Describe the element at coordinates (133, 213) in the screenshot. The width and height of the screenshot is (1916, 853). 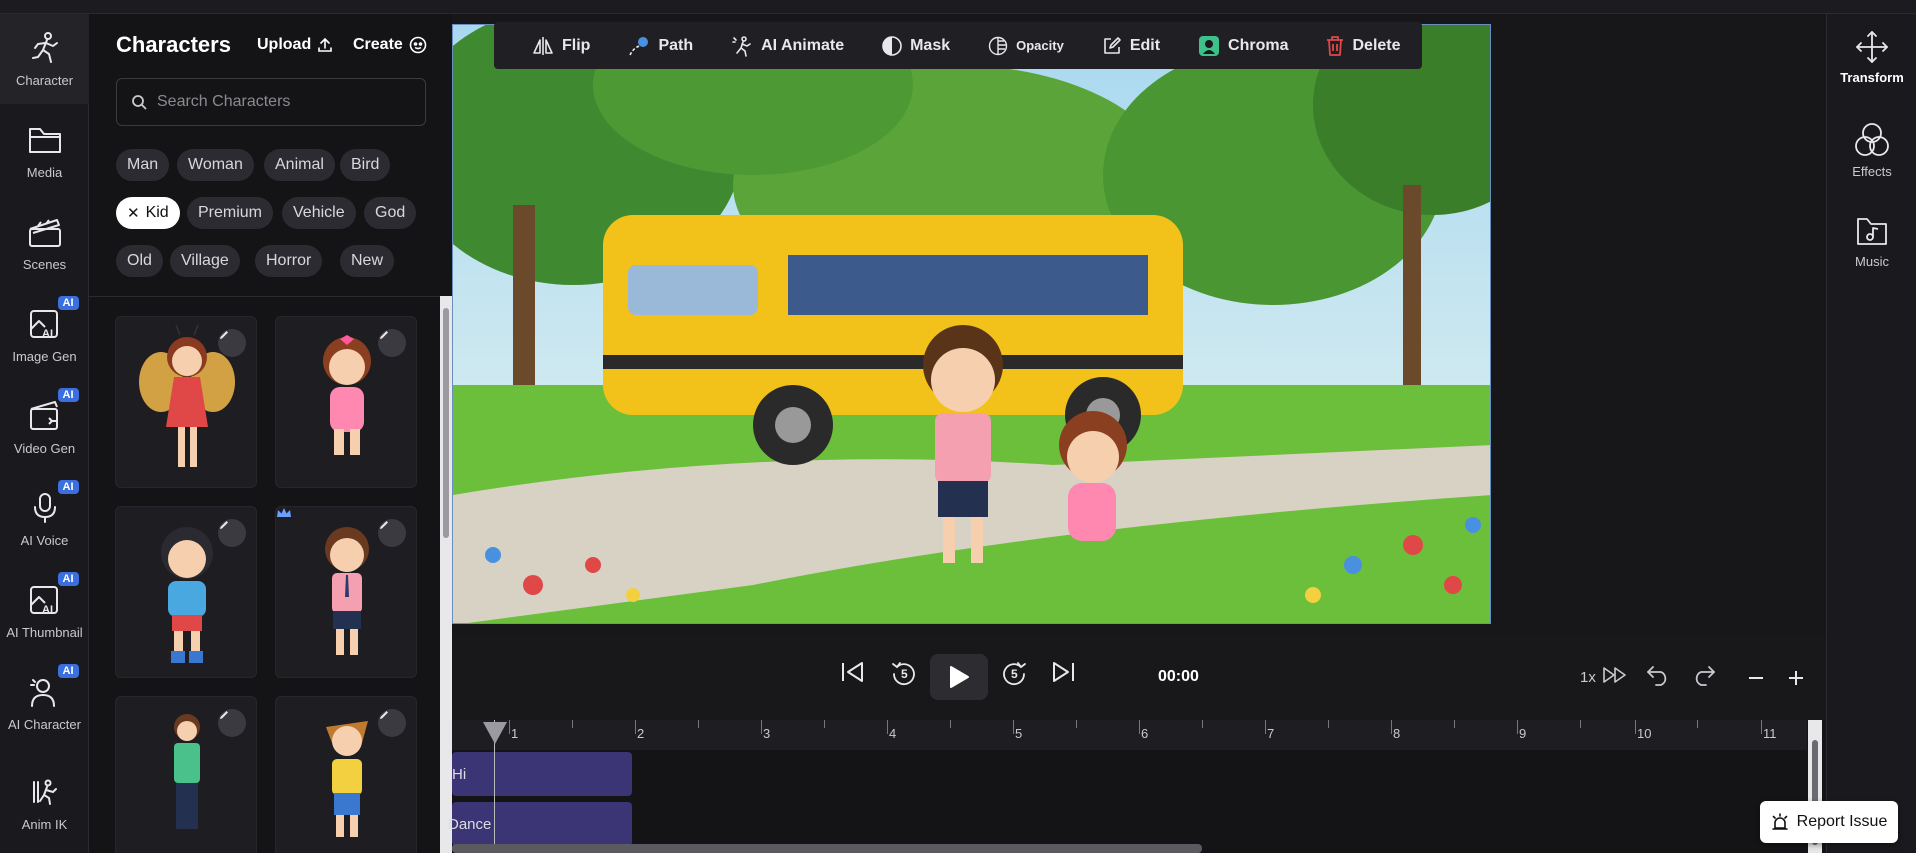
I see `close-icon: ✕` at that location.